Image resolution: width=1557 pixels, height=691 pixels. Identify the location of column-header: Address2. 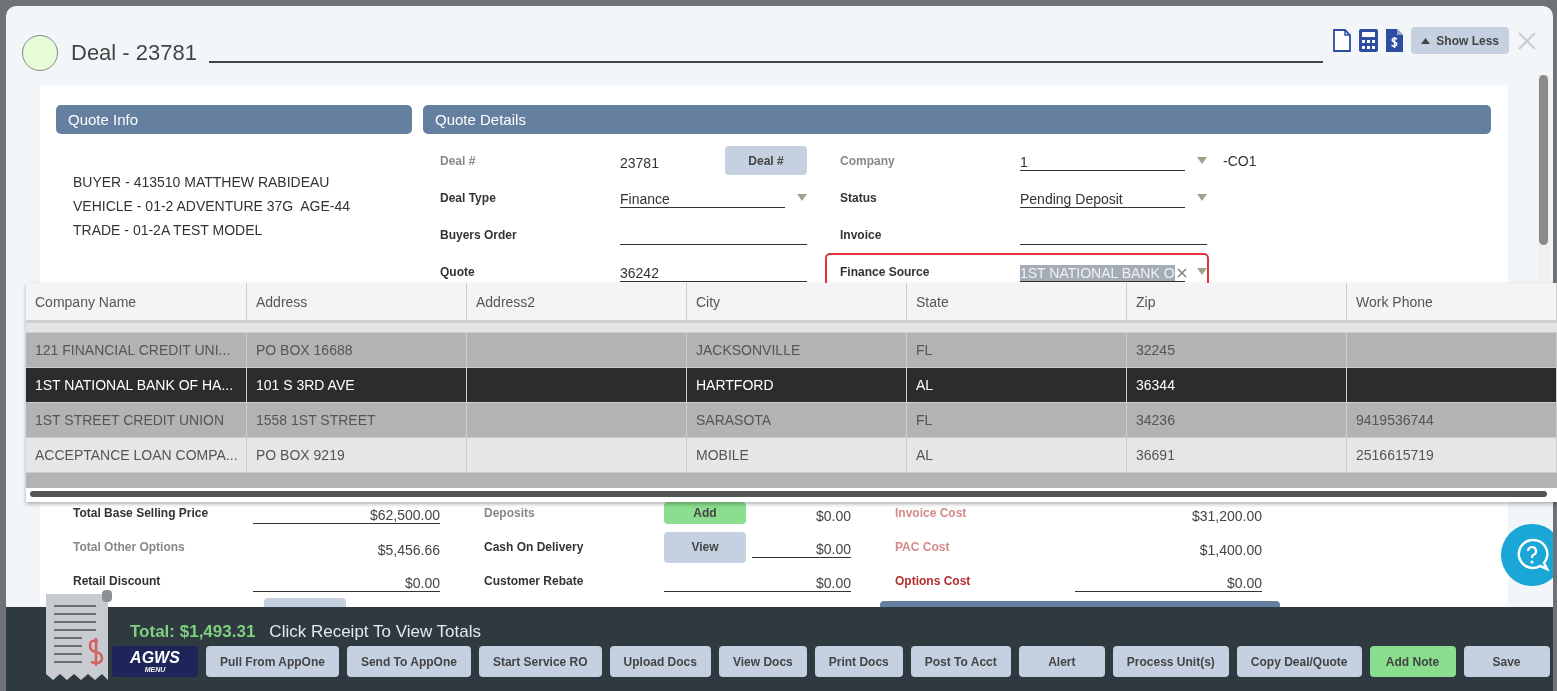
(577, 301).